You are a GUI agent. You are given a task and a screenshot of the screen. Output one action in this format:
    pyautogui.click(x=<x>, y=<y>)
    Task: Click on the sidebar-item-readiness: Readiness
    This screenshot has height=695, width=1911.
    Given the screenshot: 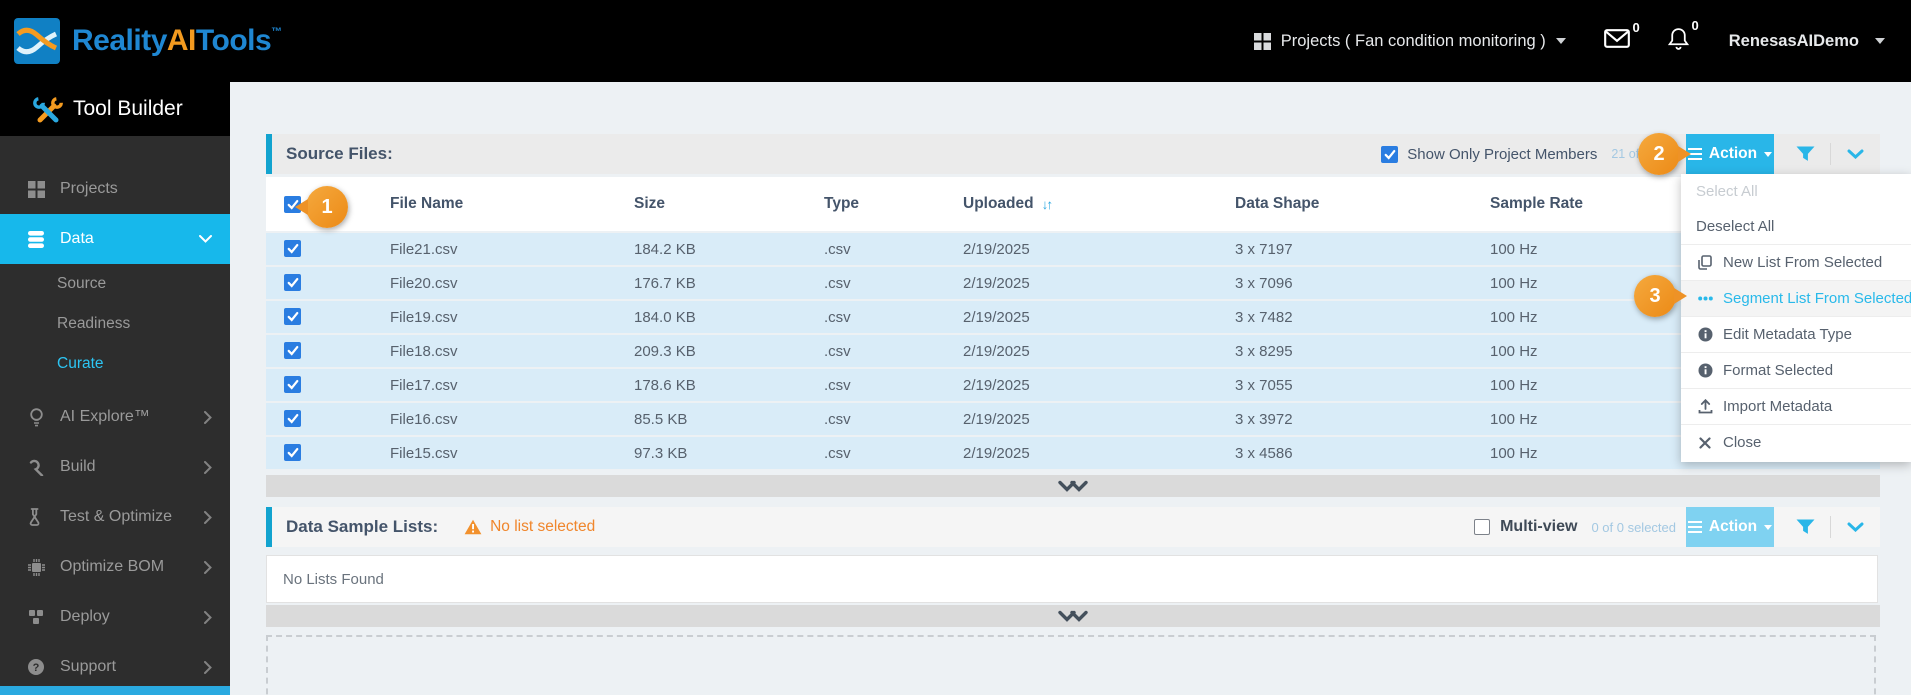 What is the action you would take?
    pyautogui.click(x=115, y=324)
    